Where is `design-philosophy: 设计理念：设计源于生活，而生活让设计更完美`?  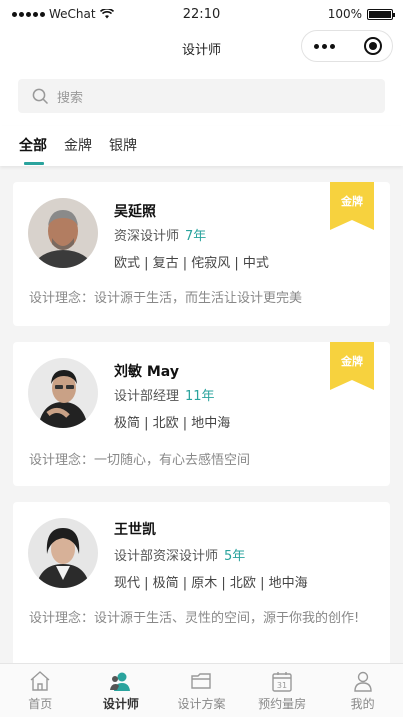
design-philosophy: 设计理念：设计源于生活，而生活让设计更完美 is located at coordinates (166, 298).